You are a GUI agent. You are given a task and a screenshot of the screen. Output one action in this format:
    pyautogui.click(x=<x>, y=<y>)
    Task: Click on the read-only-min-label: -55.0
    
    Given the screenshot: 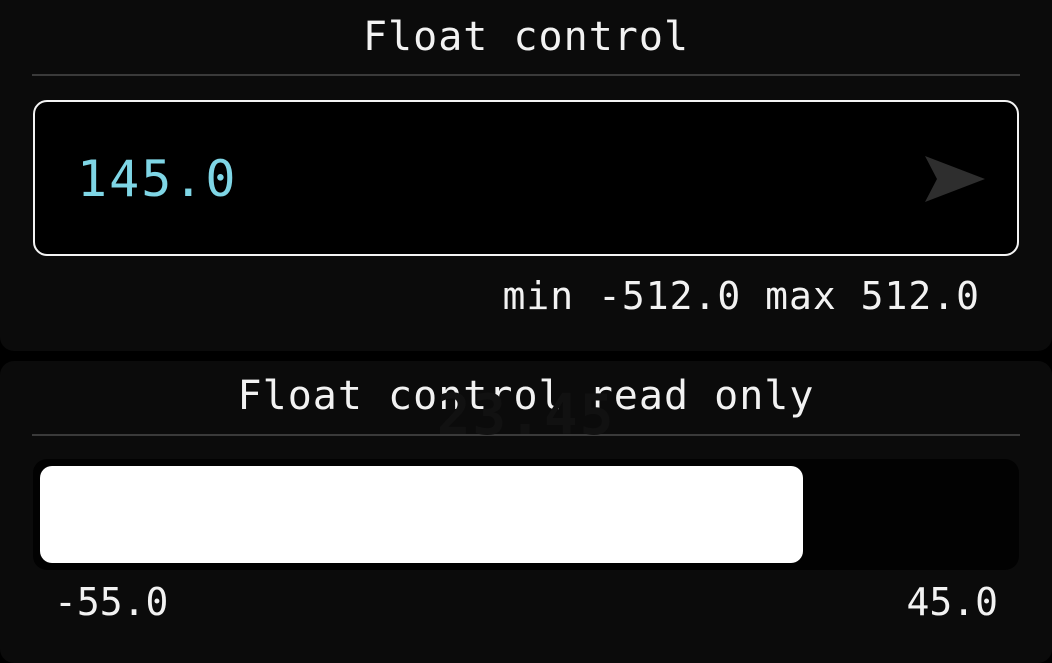 What is the action you would take?
    pyautogui.click(x=111, y=602)
    